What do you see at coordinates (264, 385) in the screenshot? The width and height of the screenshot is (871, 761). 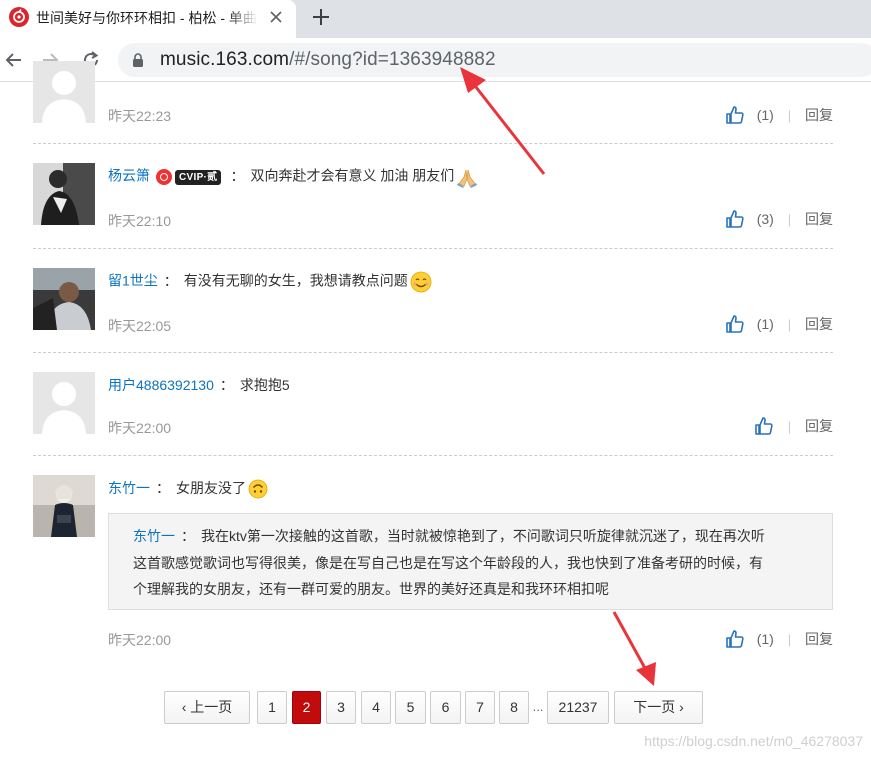 I see `comment-text: 求抱抱5` at bounding box center [264, 385].